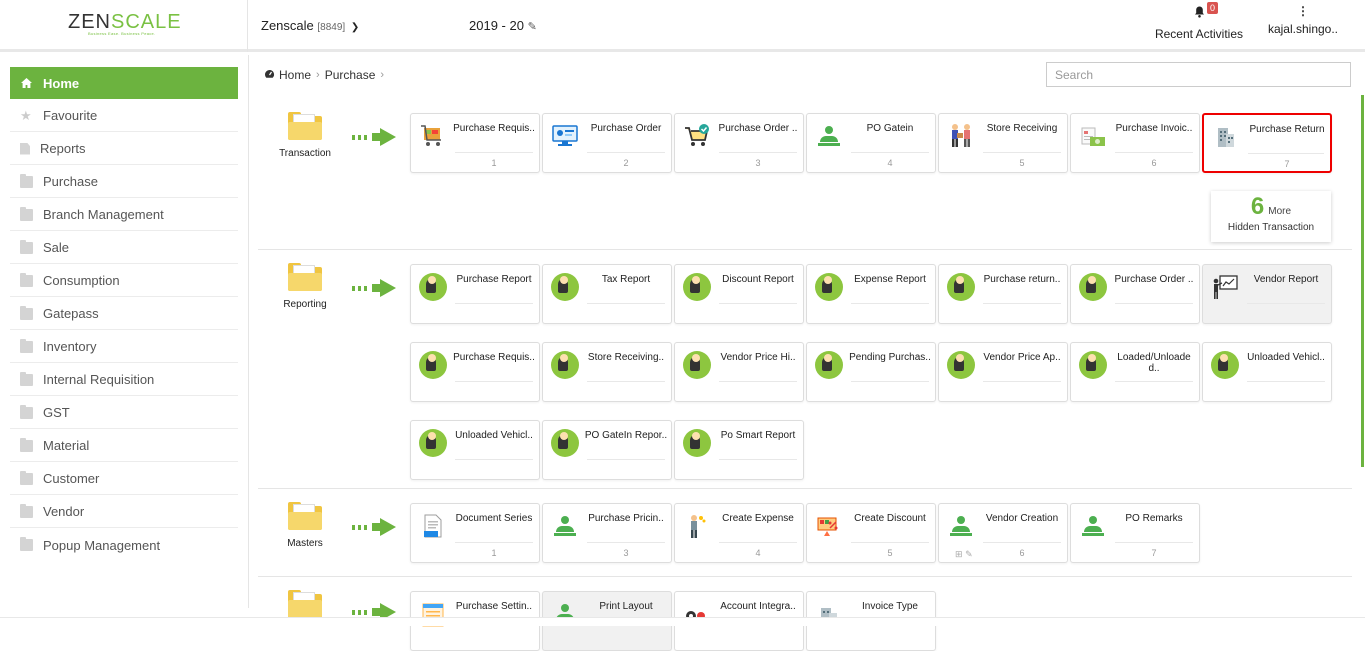  I want to click on sidebar-item-label: Reports, so click(63, 148).